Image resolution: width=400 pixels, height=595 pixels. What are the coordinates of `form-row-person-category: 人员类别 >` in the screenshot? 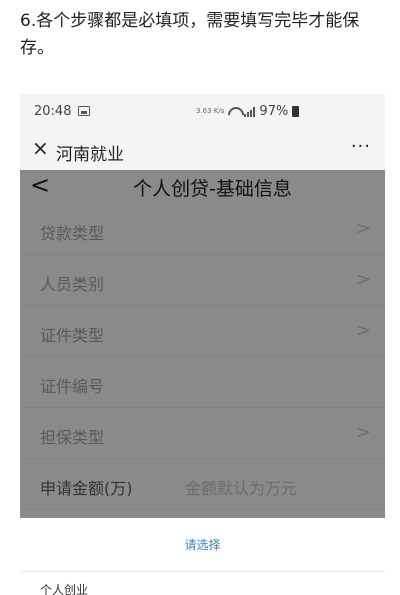 It's located at (202, 280).